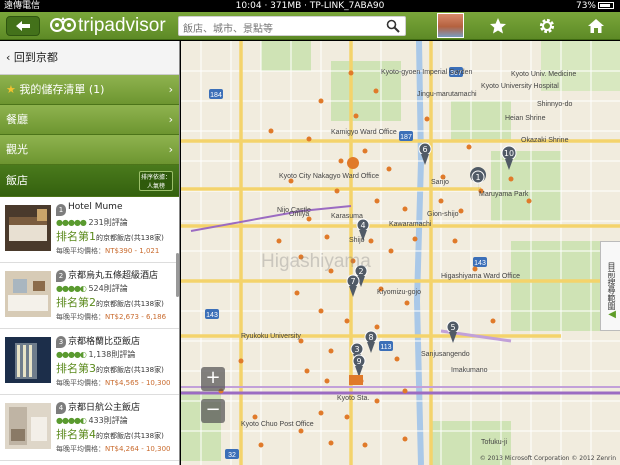 This screenshot has height=465, width=620. What do you see at coordinates (504, 194) in the screenshot?
I see `map-label: Maruyama Park` at bounding box center [504, 194].